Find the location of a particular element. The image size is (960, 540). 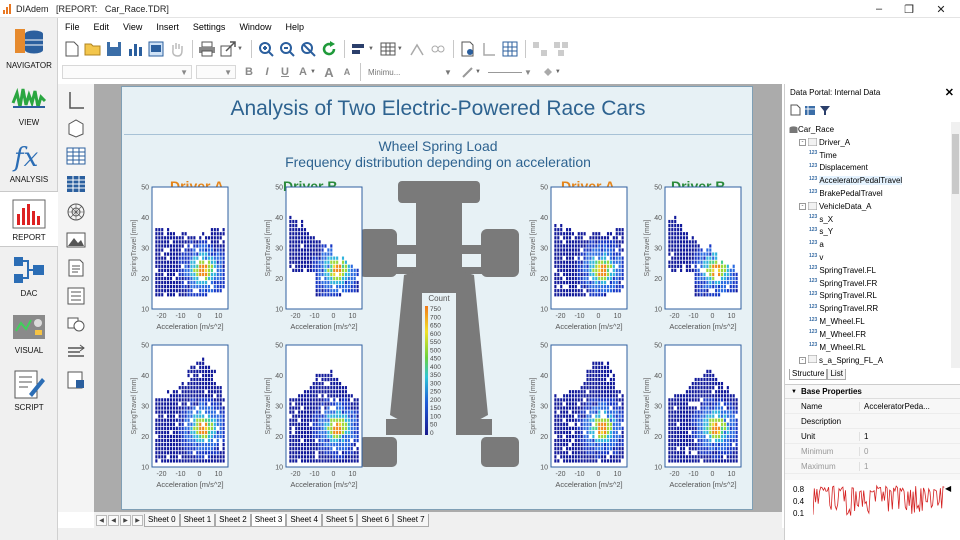

tree-channel-item: 123 SpringTravel.FL is located at coordinates (842, 270).